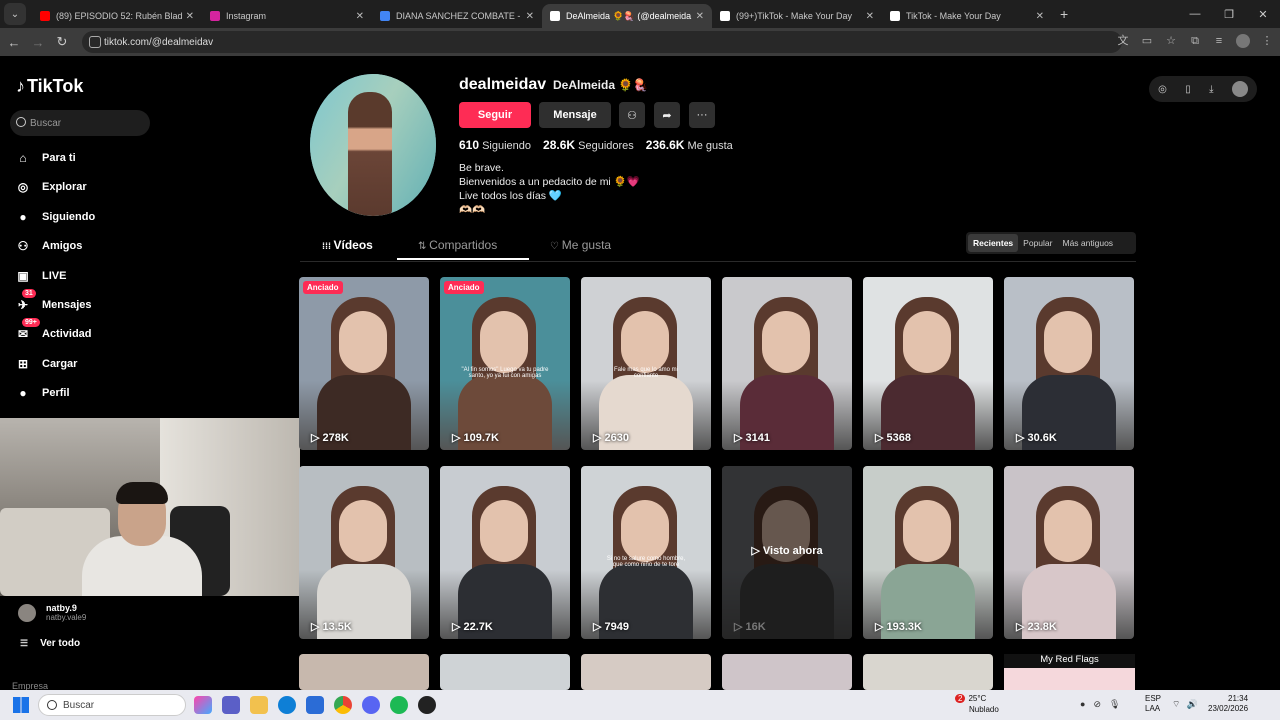 The height and width of the screenshot is (720, 1280). I want to click on forward-icon: →, so click(38, 42).